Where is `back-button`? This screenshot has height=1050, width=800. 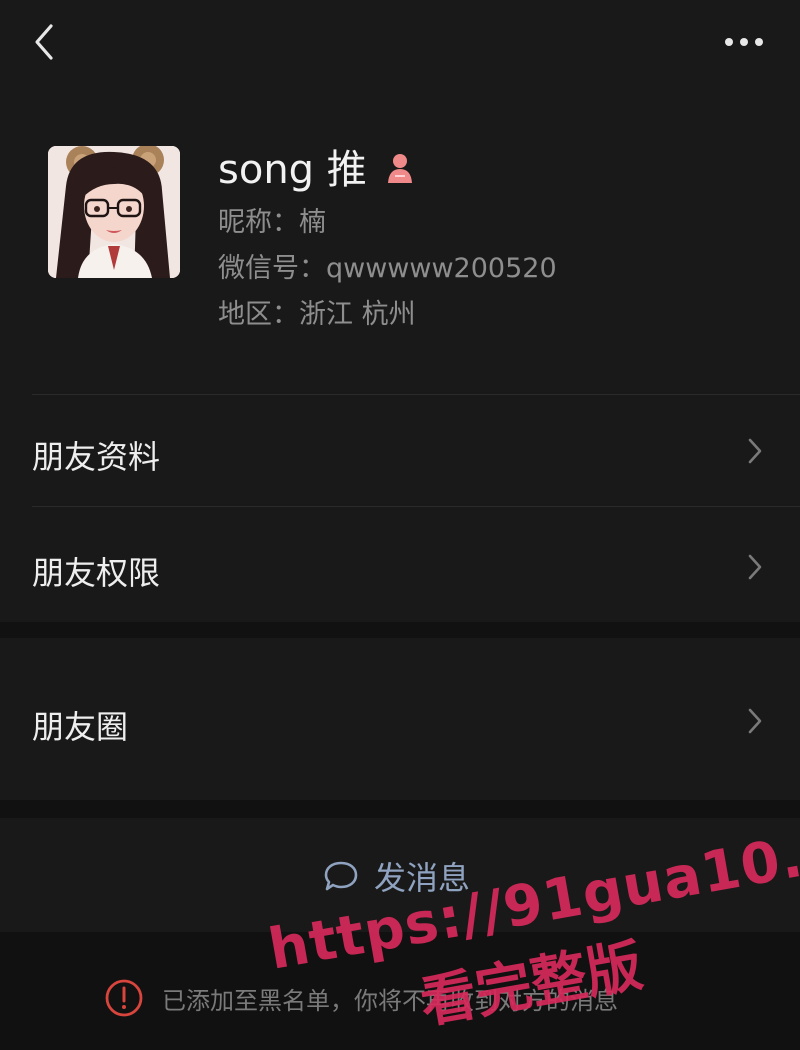
back-button is located at coordinates (46, 42).